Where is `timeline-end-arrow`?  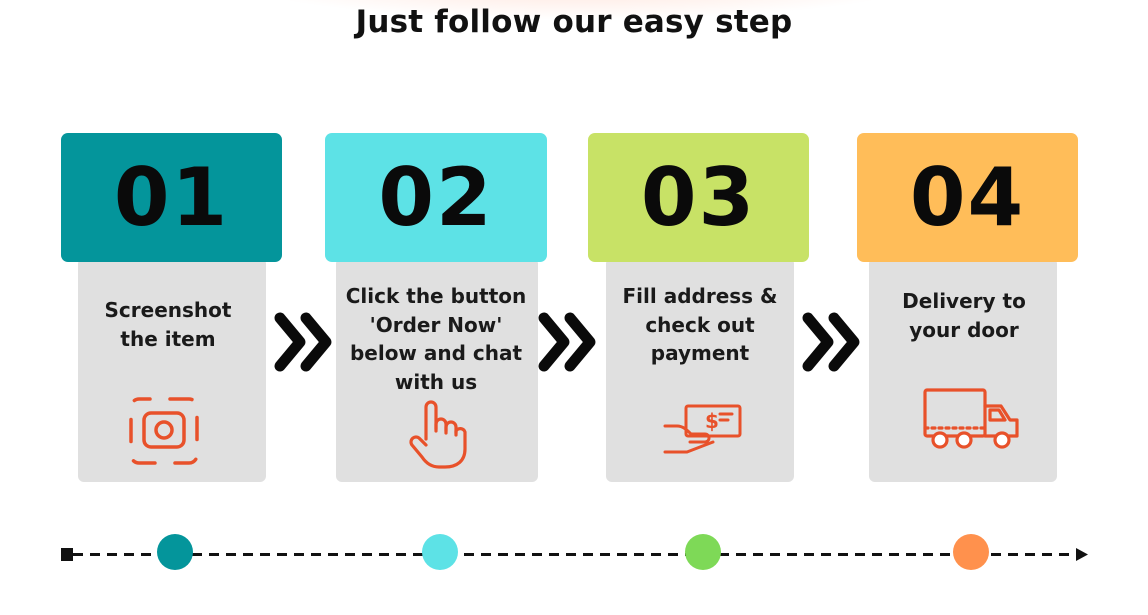 timeline-end-arrow is located at coordinates (1082, 554).